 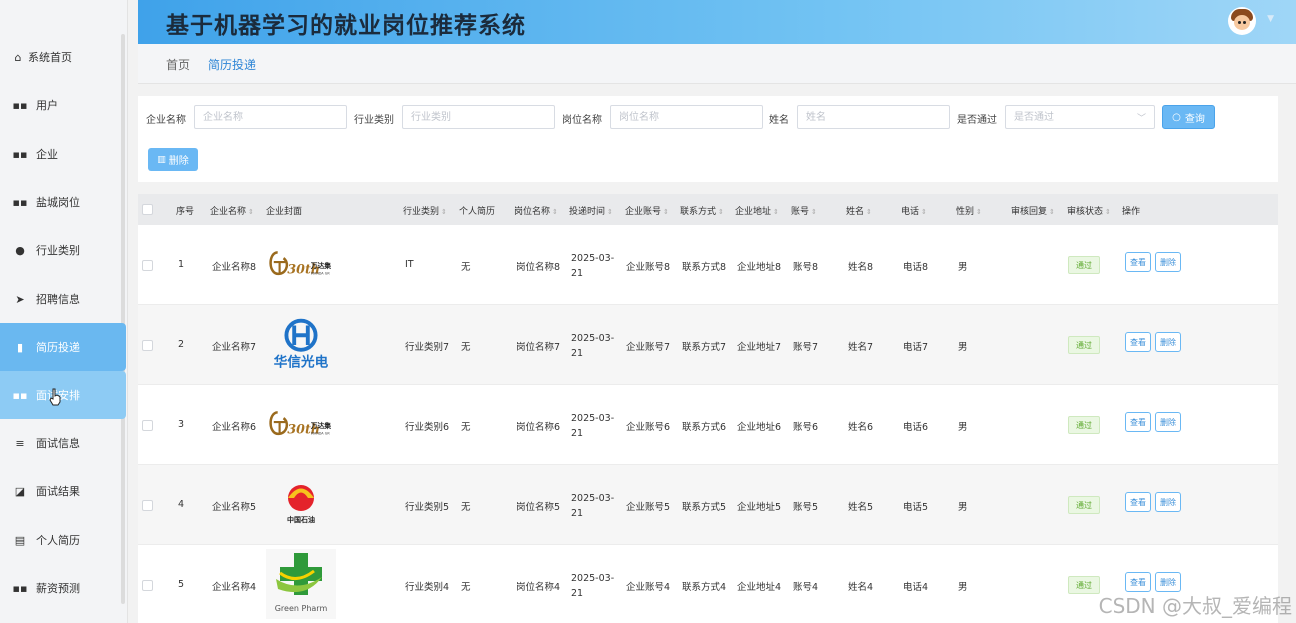 I want to click on wanda-sub: WANDA GR, so click(x=321, y=434).